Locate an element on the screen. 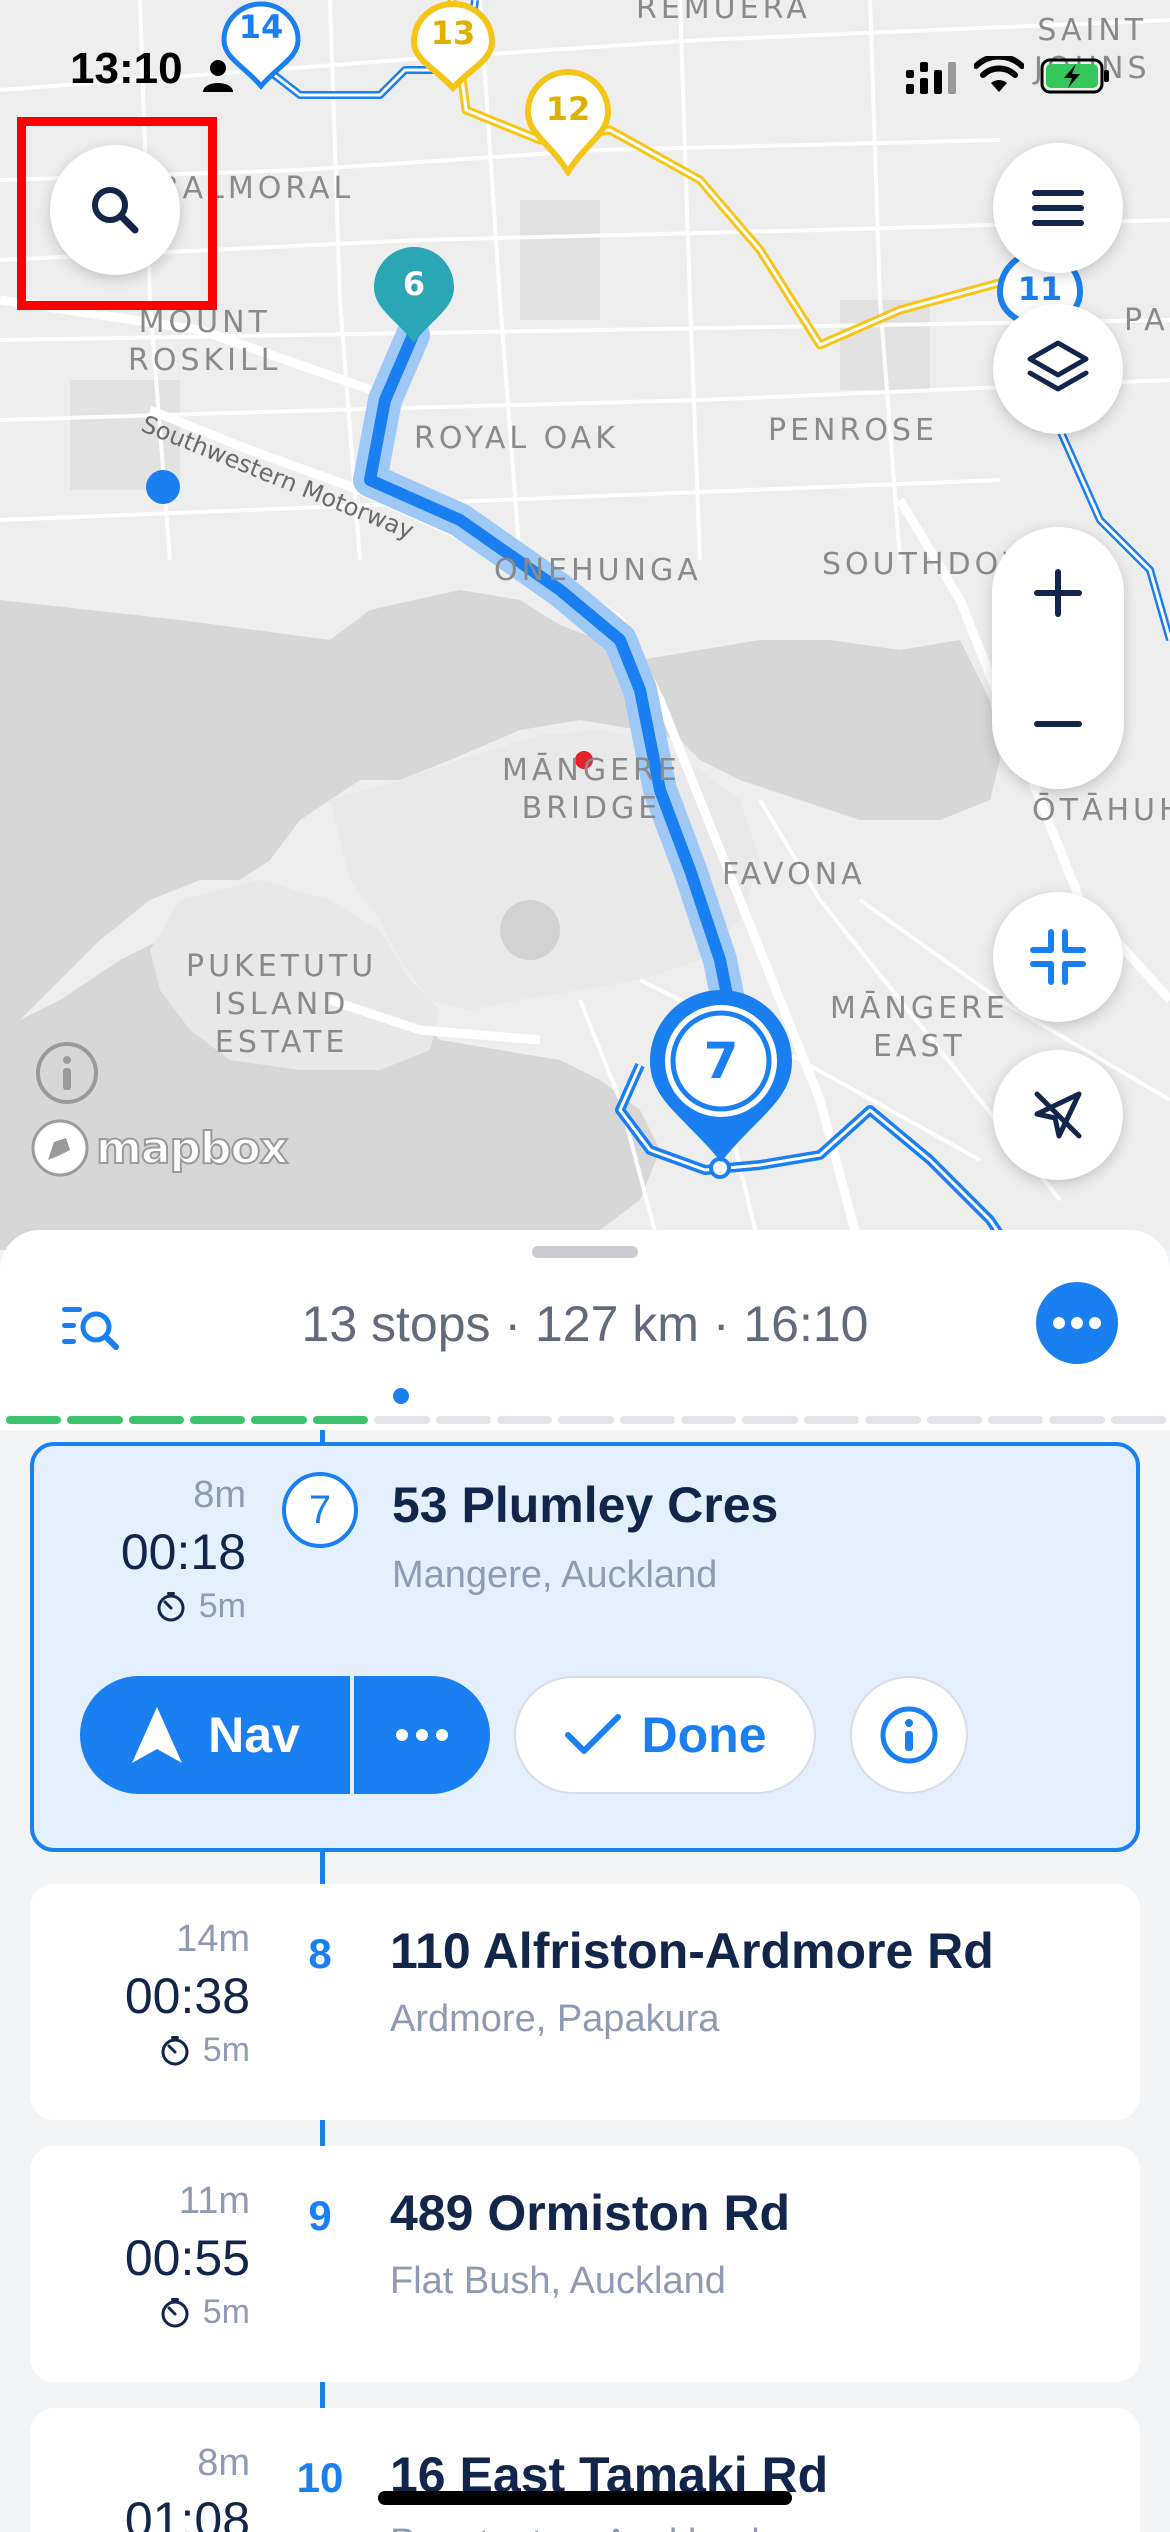  stop-city: Mangere, Auckland is located at coordinates (555, 1575).